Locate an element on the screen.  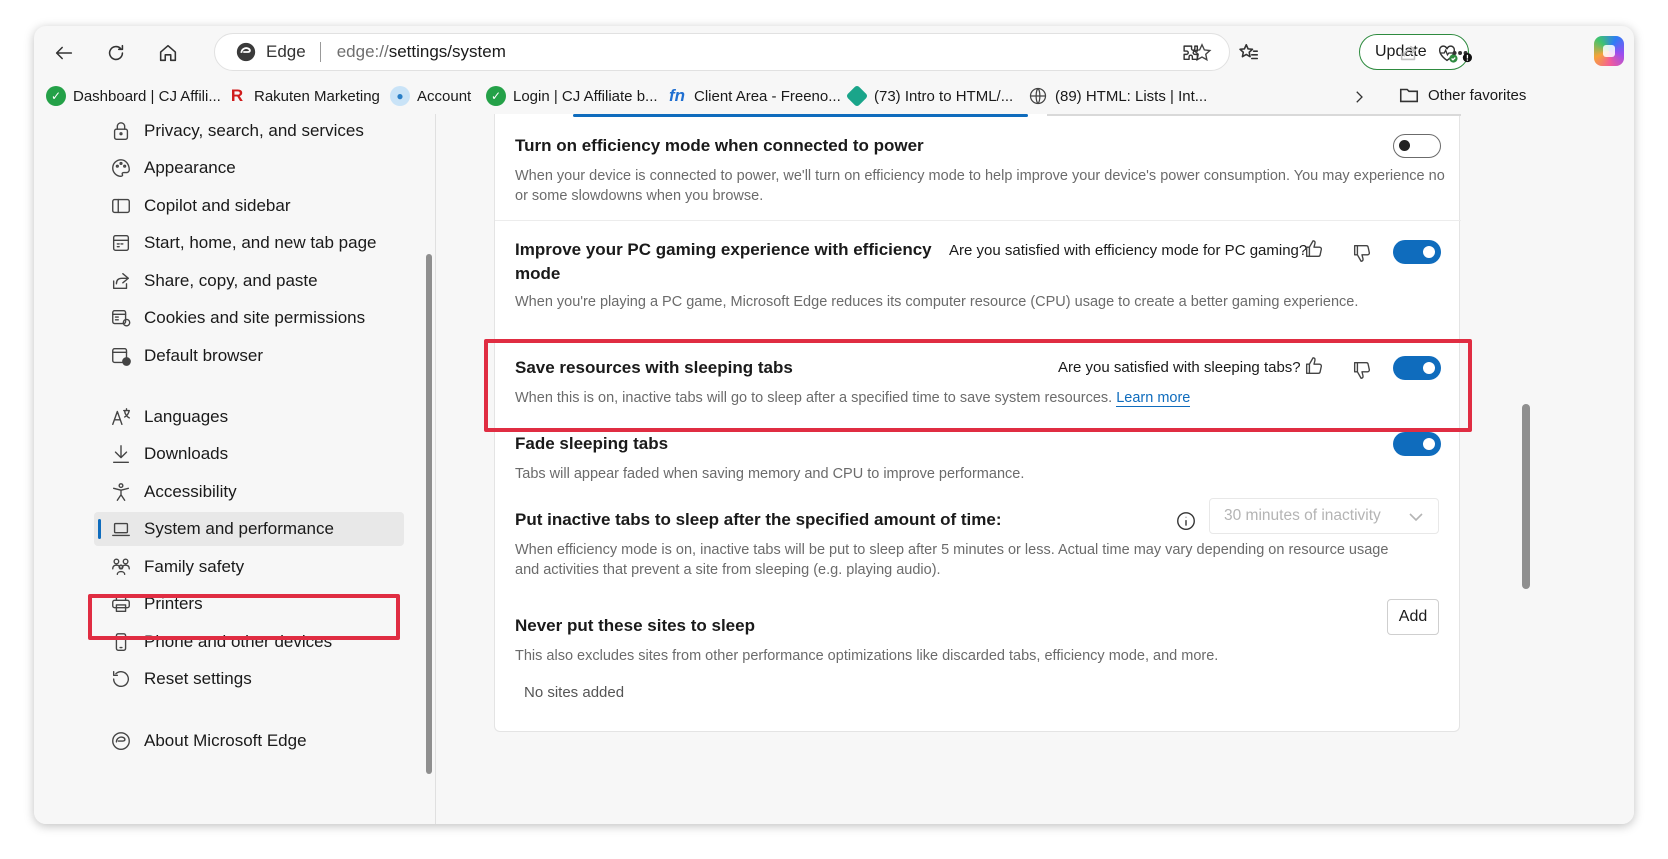
setting-title: Never put these sites to sleep is located at coordinates (635, 625).